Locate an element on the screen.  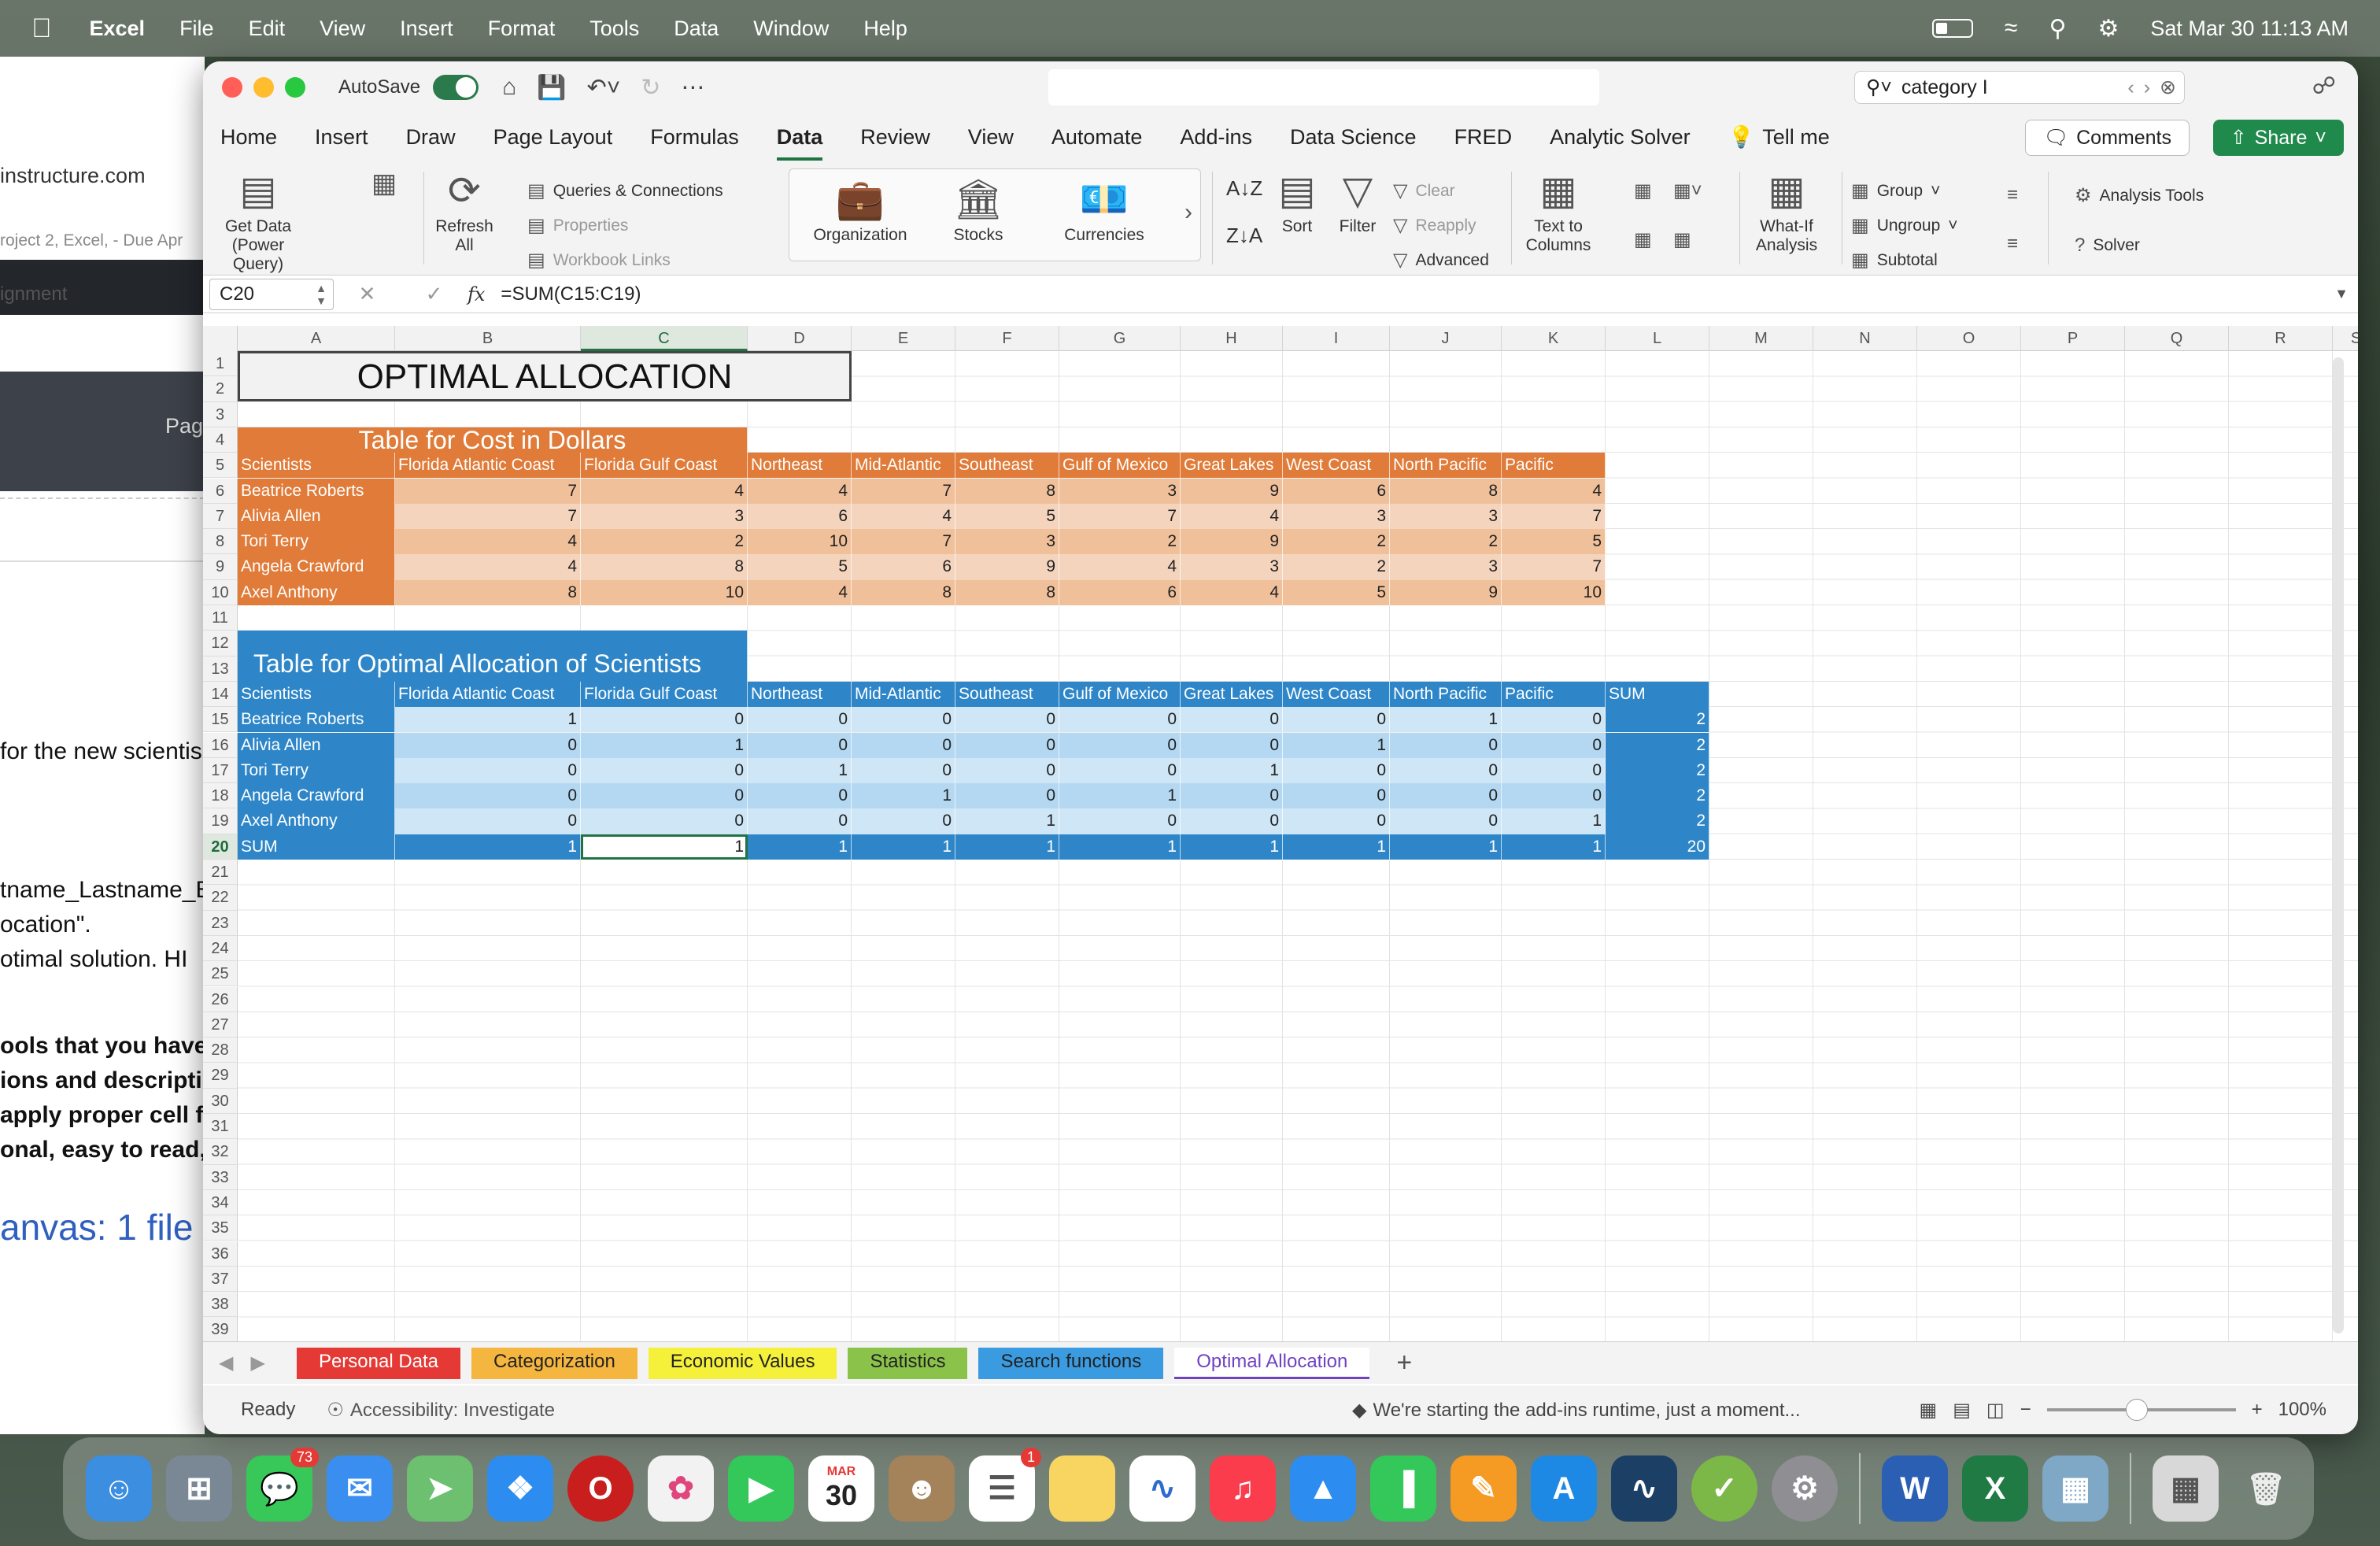
row-header-30: 30 is located at coordinates (220, 1101).